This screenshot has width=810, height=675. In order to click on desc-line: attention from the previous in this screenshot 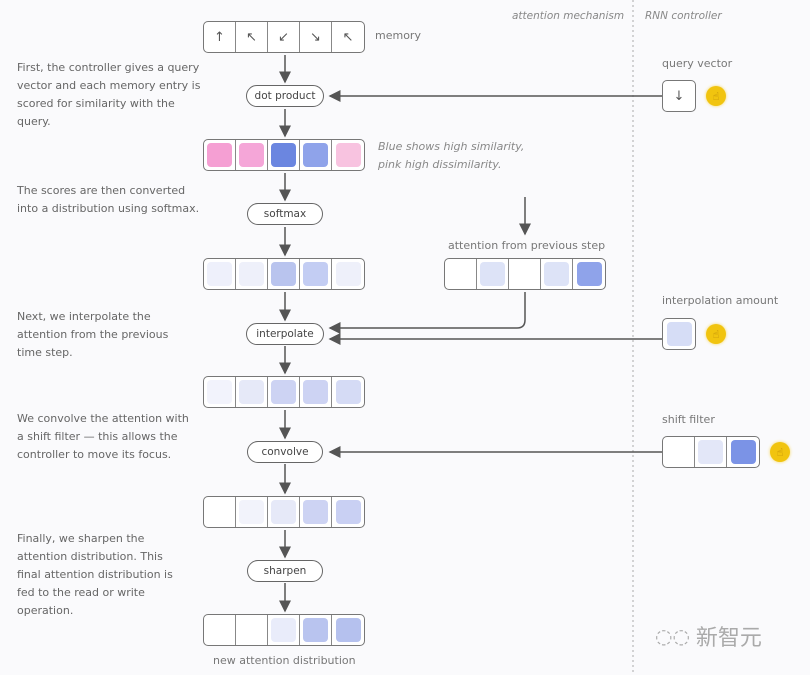, I will do `click(93, 334)`.